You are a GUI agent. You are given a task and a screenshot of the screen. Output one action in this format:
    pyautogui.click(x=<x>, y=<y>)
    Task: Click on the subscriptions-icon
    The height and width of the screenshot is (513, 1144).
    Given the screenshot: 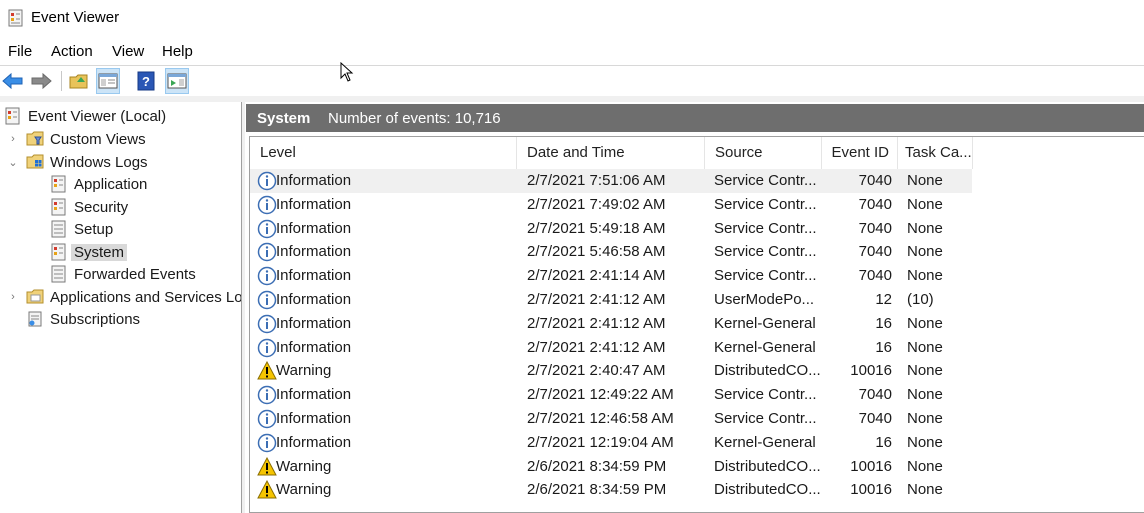 What is the action you would take?
    pyautogui.click(x=35, y=319)
    